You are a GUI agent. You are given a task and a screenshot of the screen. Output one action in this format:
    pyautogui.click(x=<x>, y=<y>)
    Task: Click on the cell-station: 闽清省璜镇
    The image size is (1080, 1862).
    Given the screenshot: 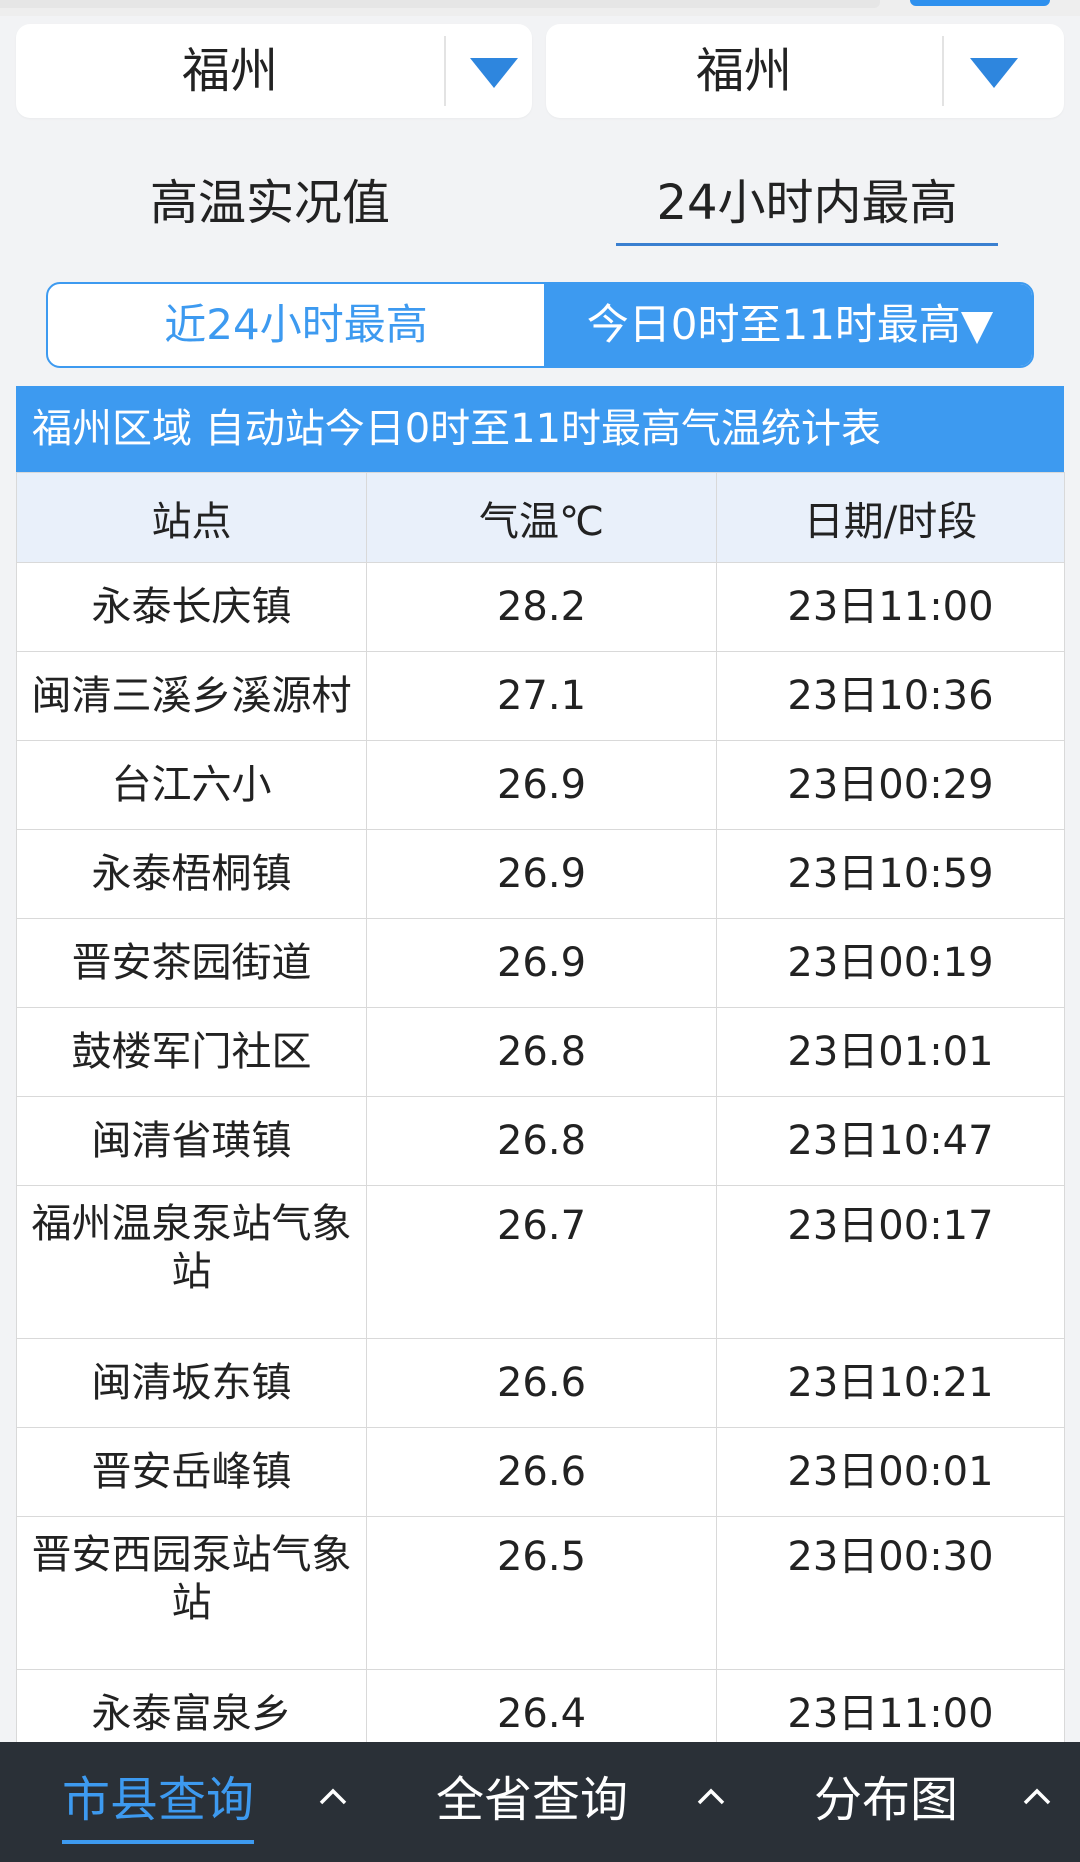 What is the action you would take?
    pyautogui.click(x=191, y=1141)
    